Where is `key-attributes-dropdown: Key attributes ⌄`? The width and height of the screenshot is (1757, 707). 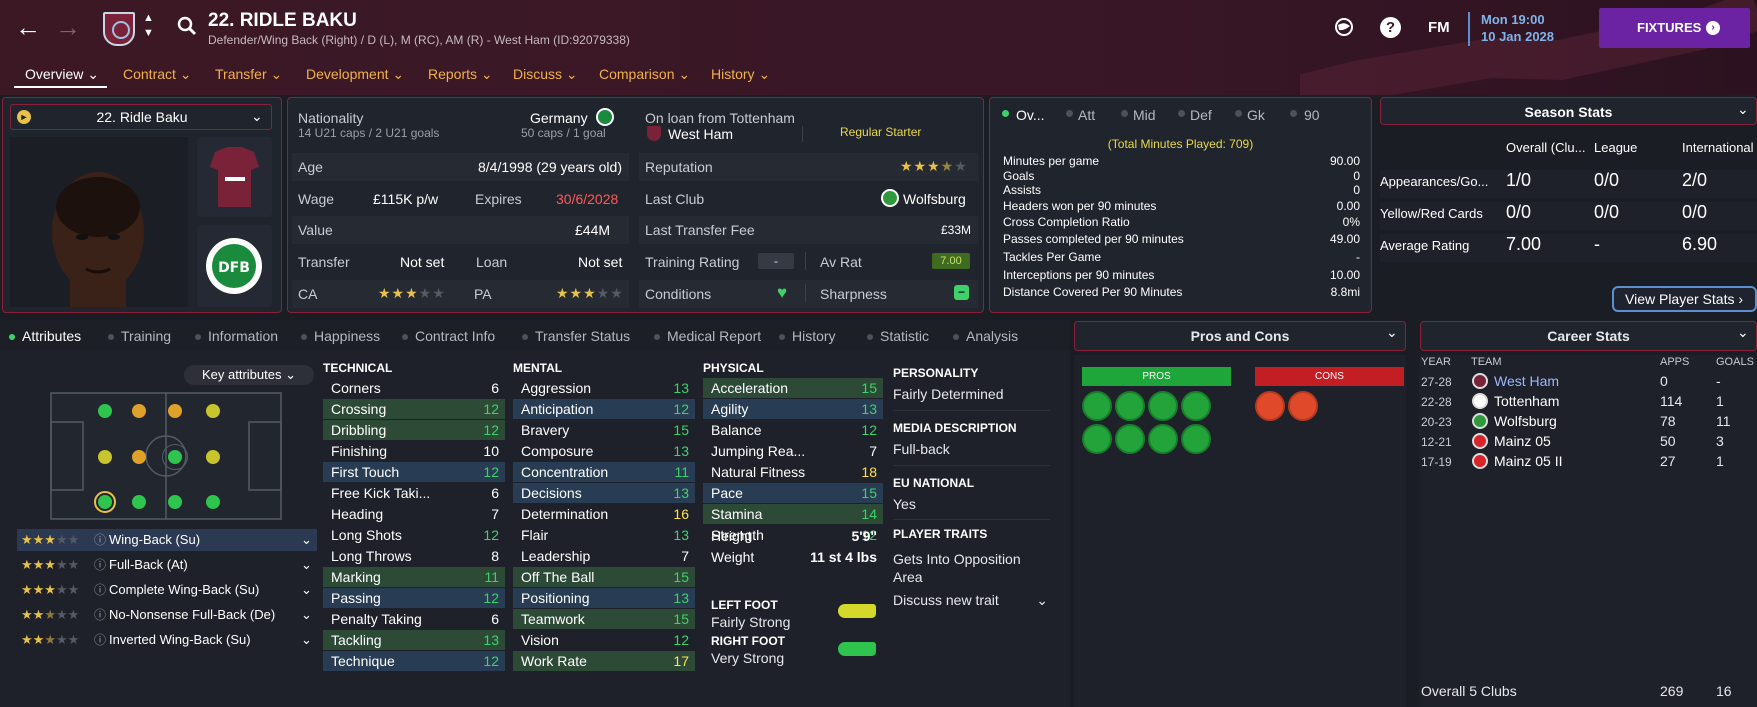 key-attributes-dropdown: Key attributes ⌄ is located at coordinates (249, 375).